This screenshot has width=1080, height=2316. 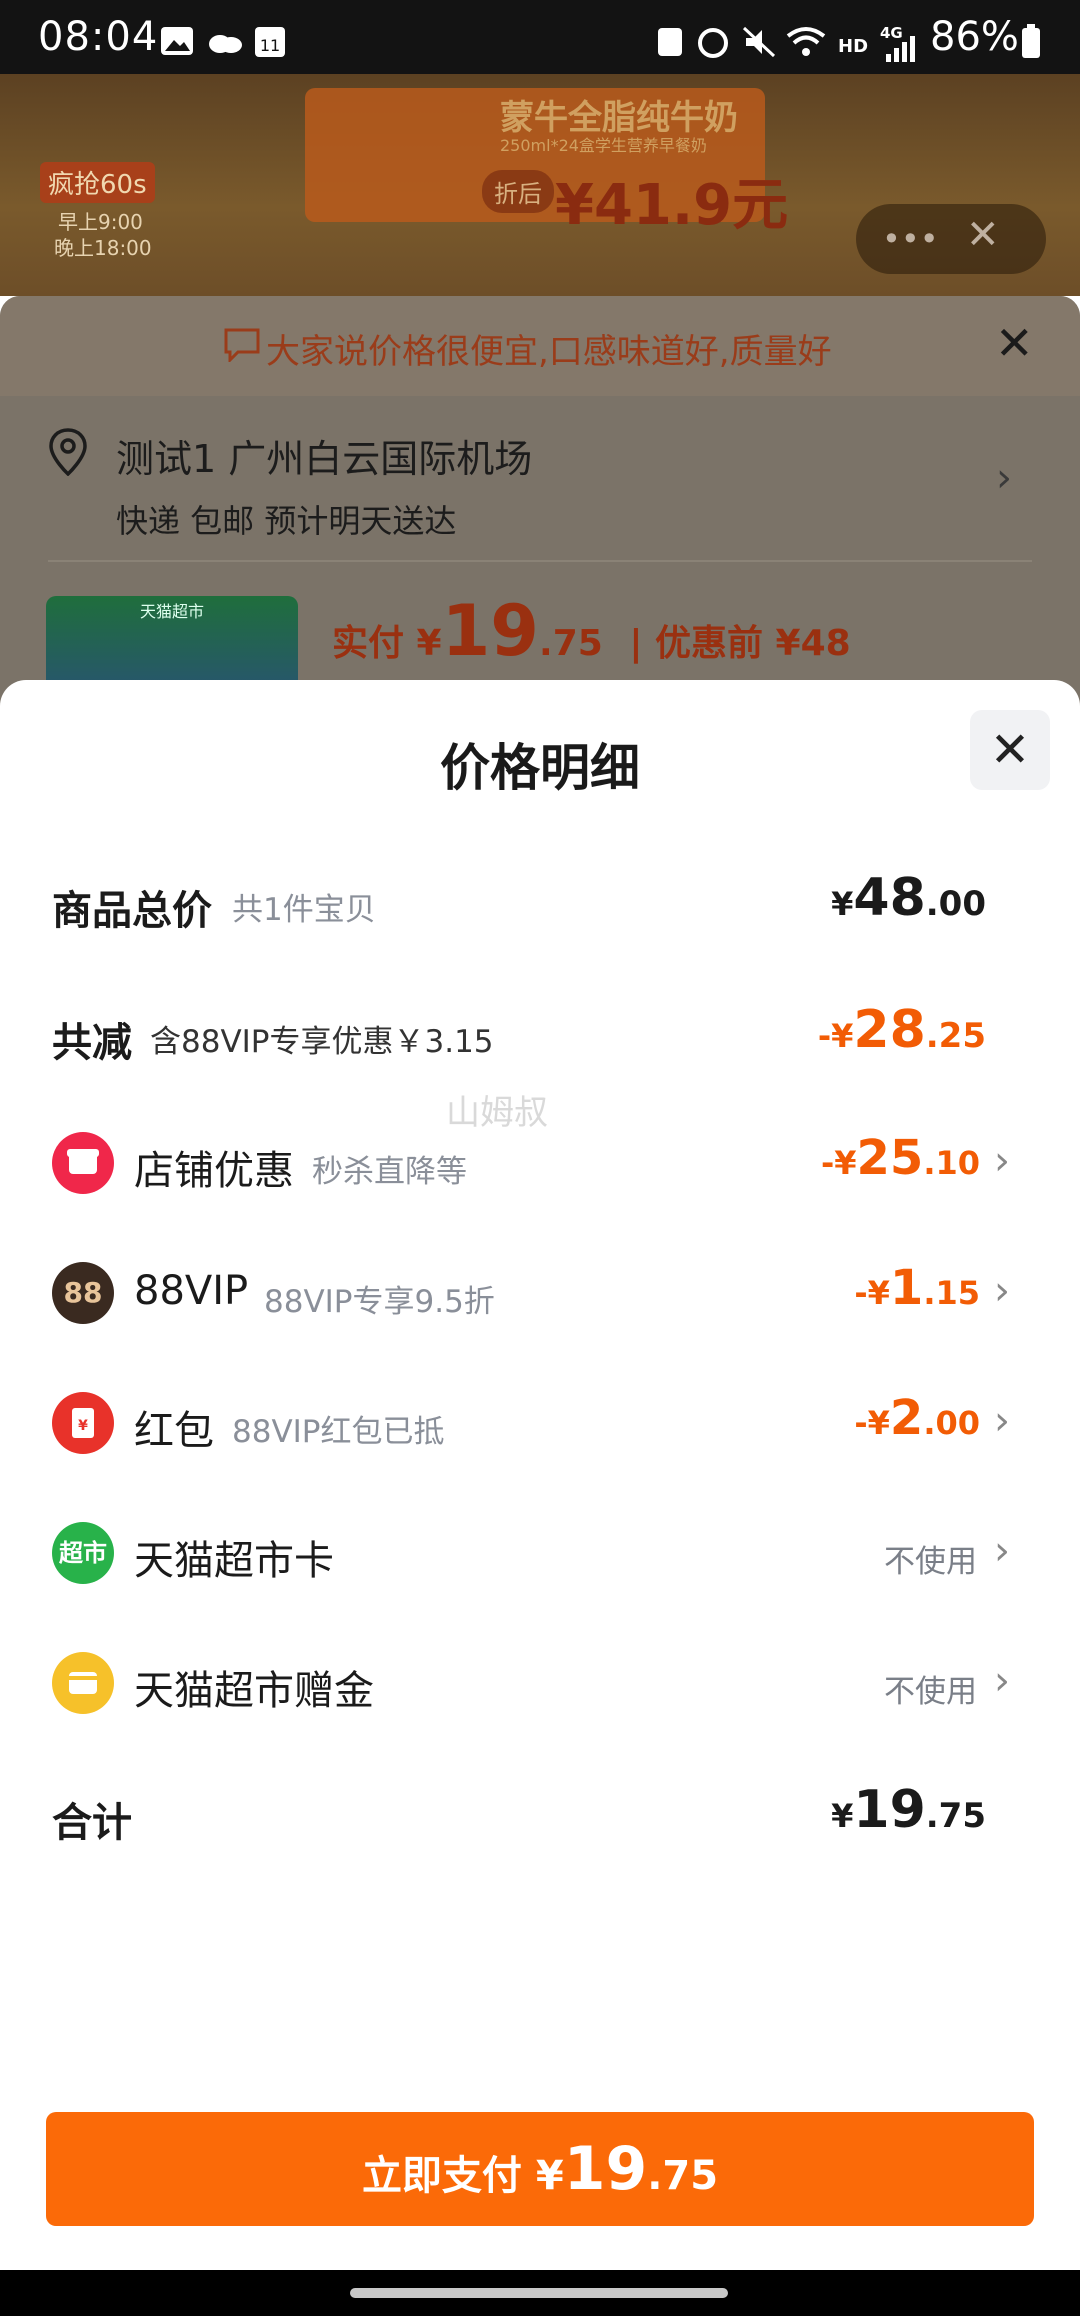 I want to click on status-time: 08:04, so click(x=98, y=37).